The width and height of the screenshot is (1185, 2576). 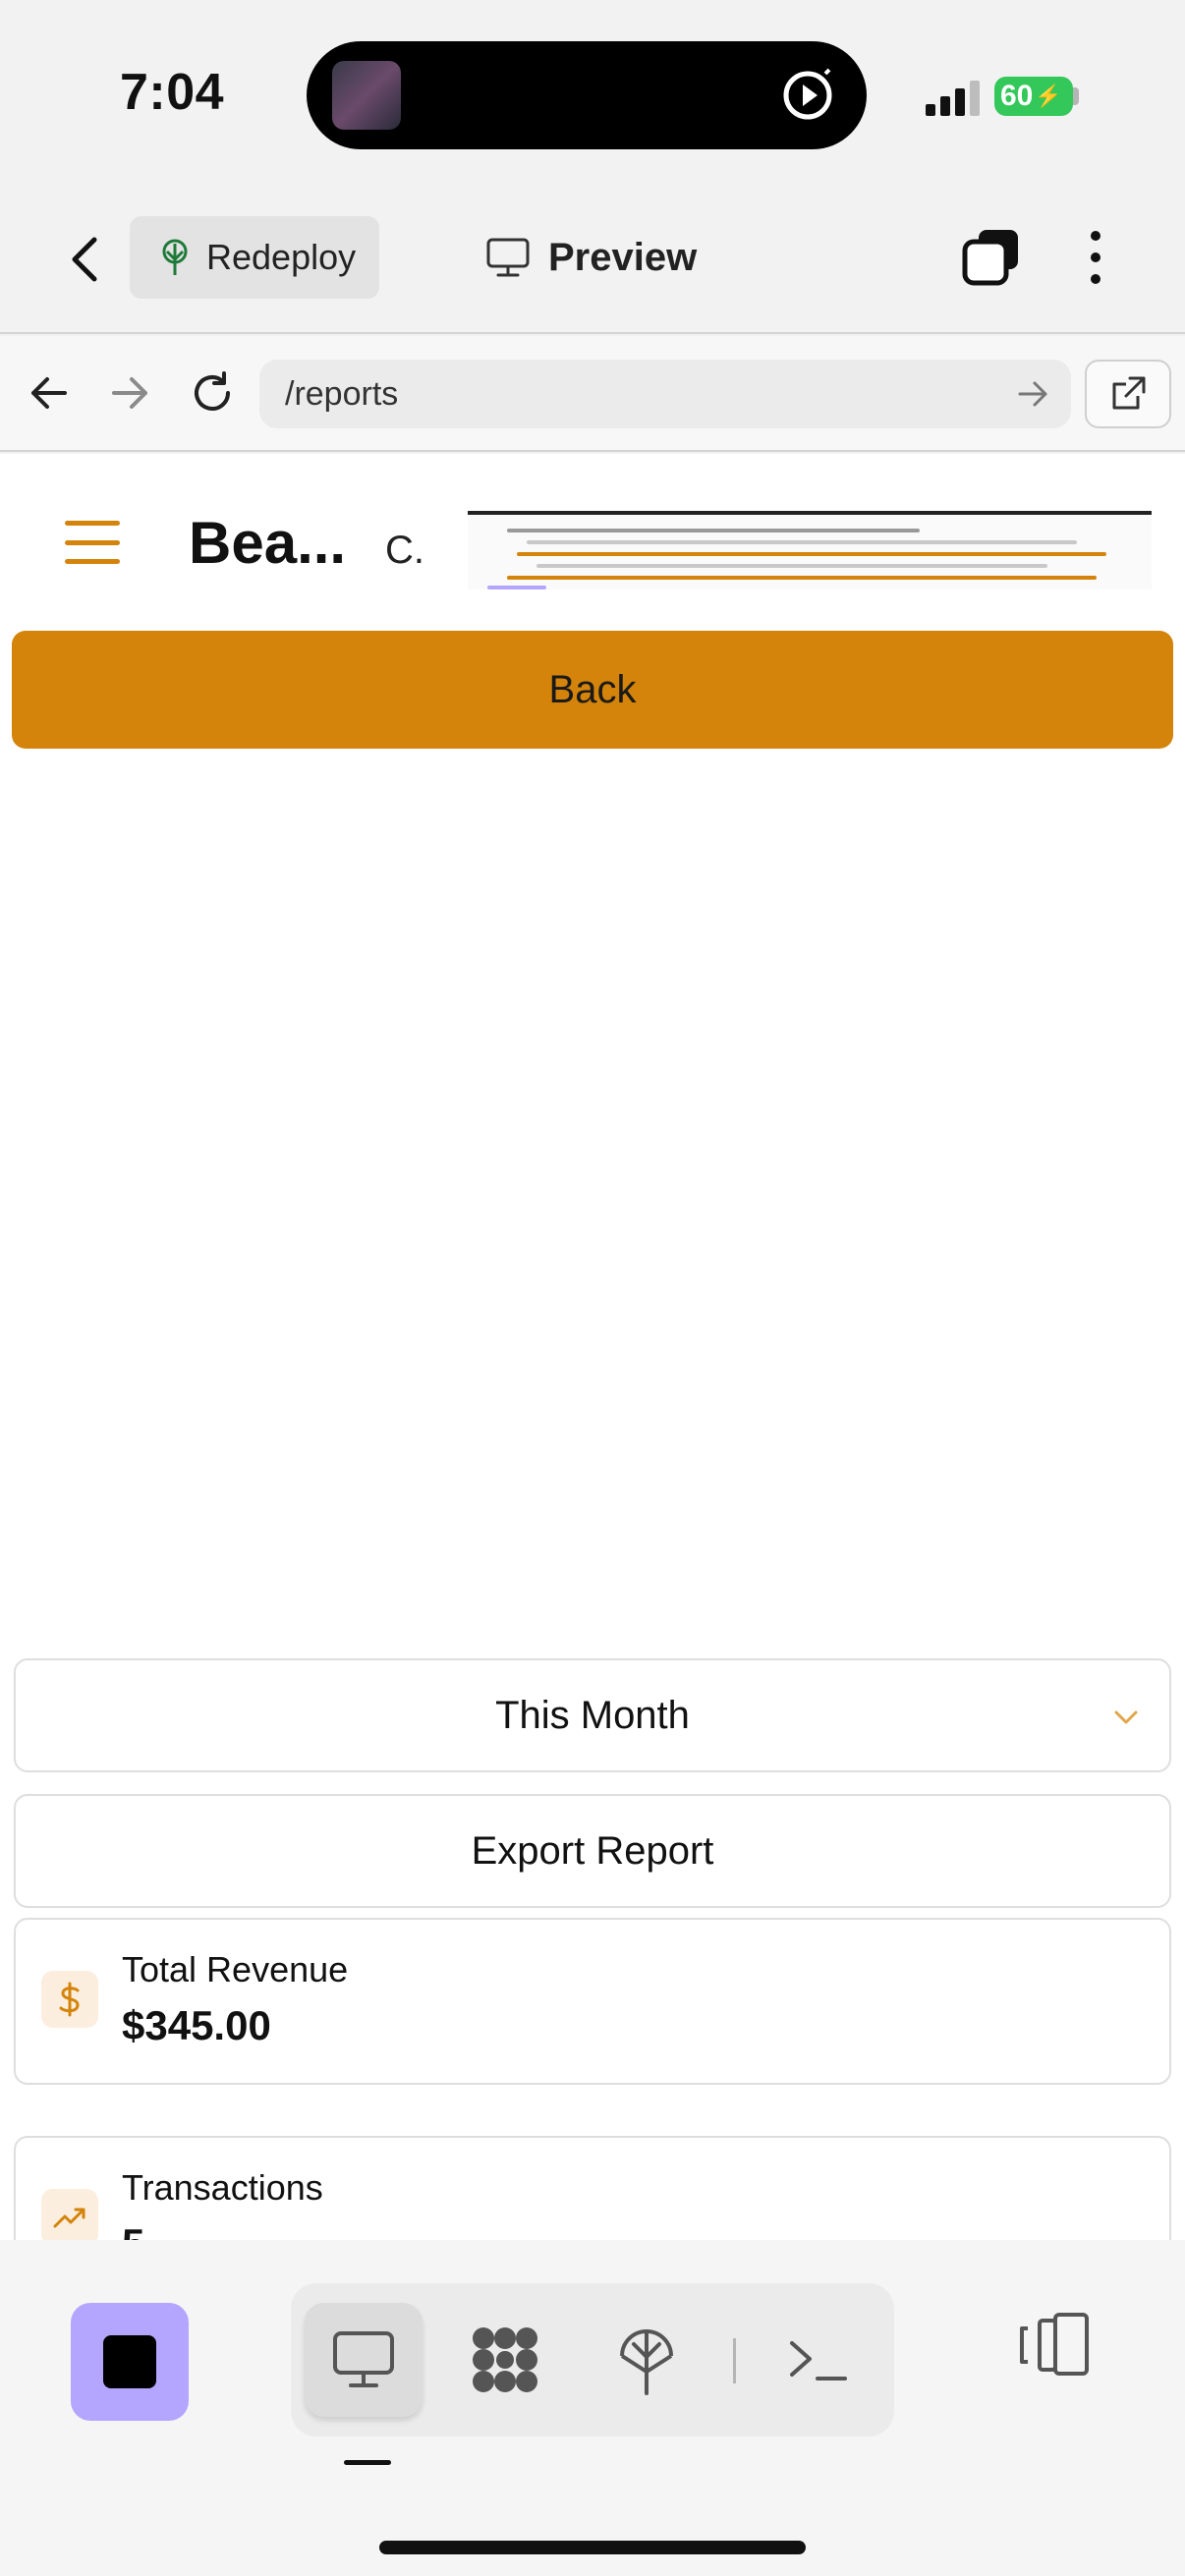 I want to click on forward-arrow-icon, so click(x=130, y=392).